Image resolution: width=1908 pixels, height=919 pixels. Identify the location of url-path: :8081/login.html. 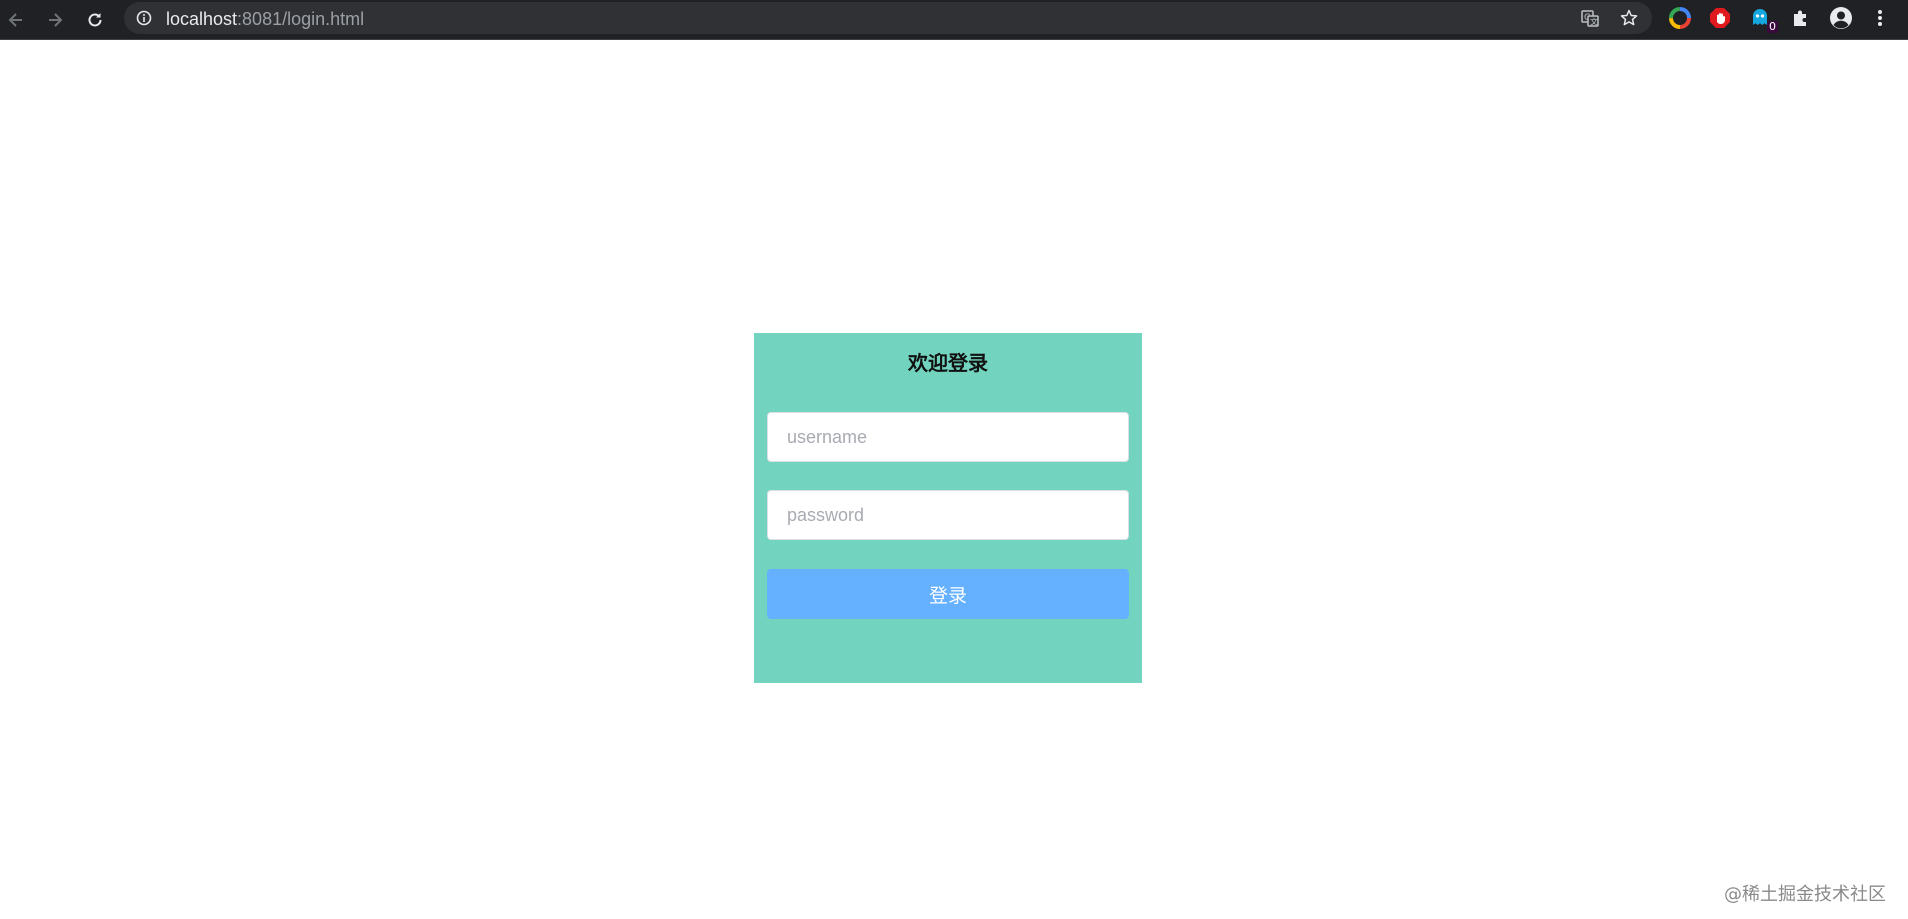
(301, 19).